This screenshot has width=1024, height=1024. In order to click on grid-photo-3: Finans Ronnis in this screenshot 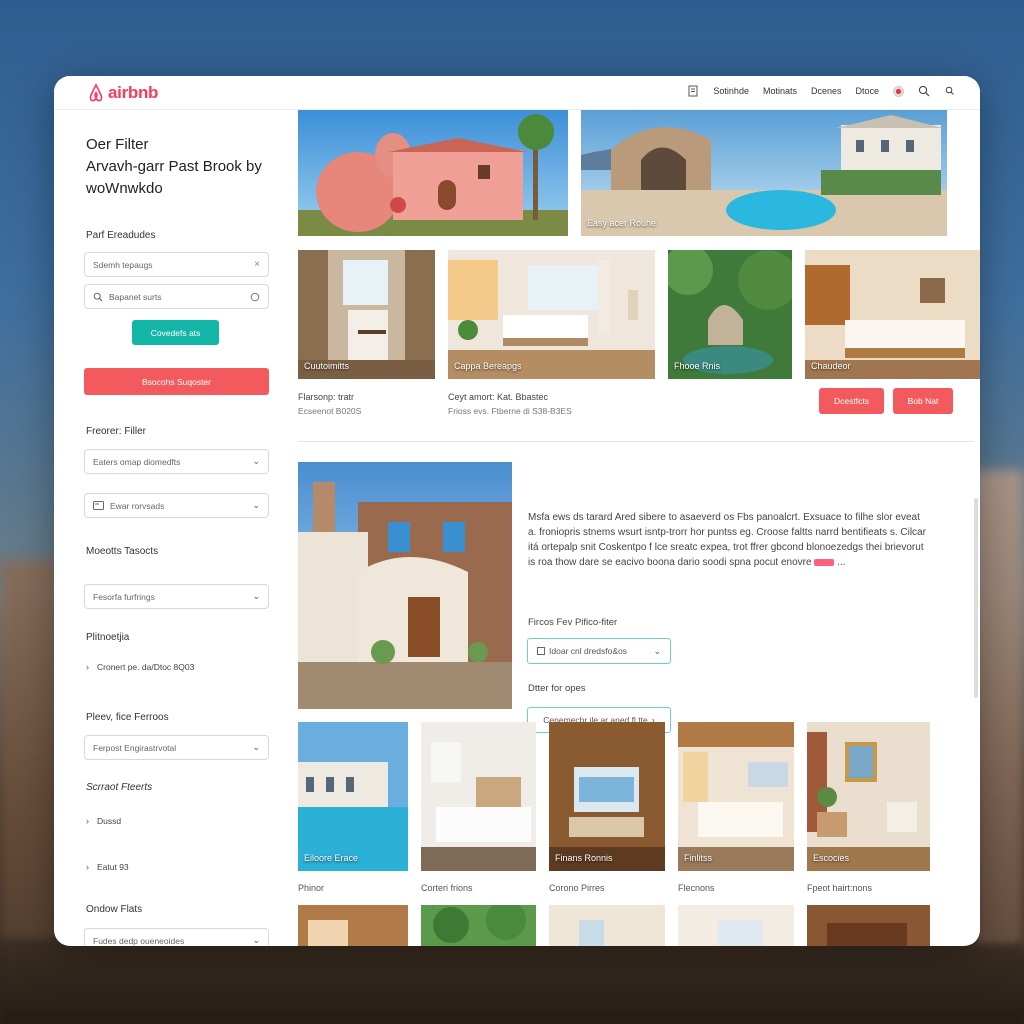, I will do `click(607, 796)`.